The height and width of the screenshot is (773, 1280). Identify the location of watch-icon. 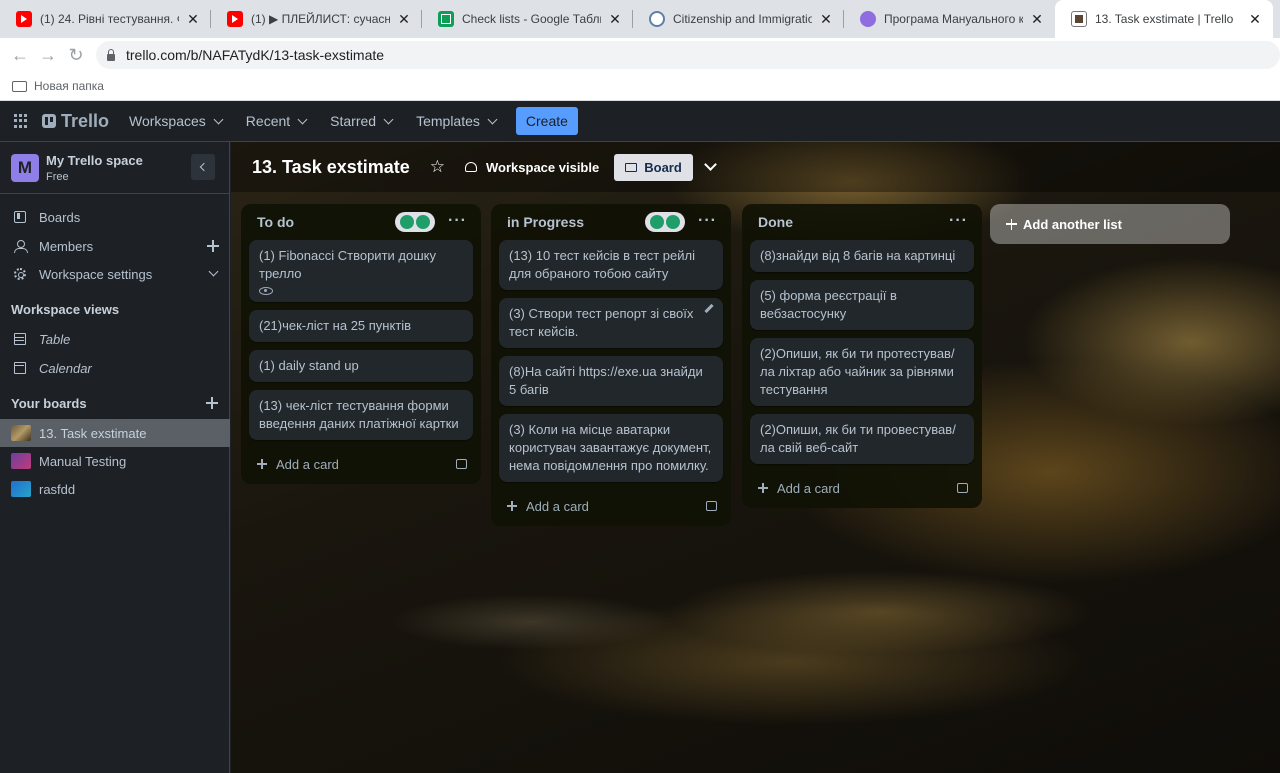
(266, 291).